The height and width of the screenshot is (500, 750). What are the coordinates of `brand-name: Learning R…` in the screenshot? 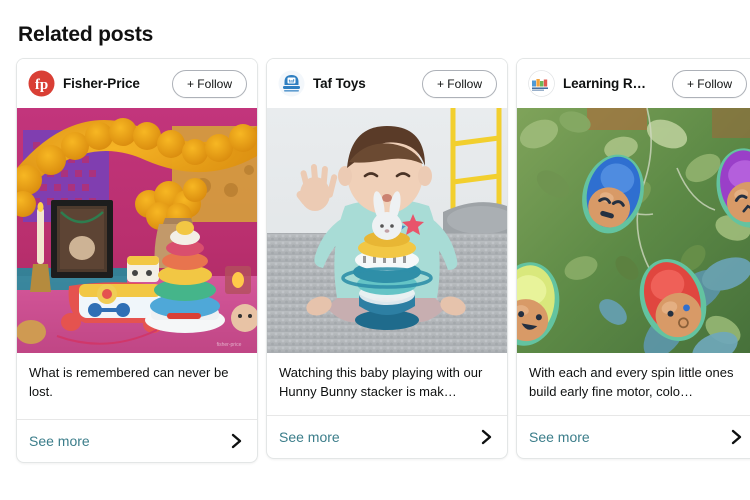 It's located at (604, 83).